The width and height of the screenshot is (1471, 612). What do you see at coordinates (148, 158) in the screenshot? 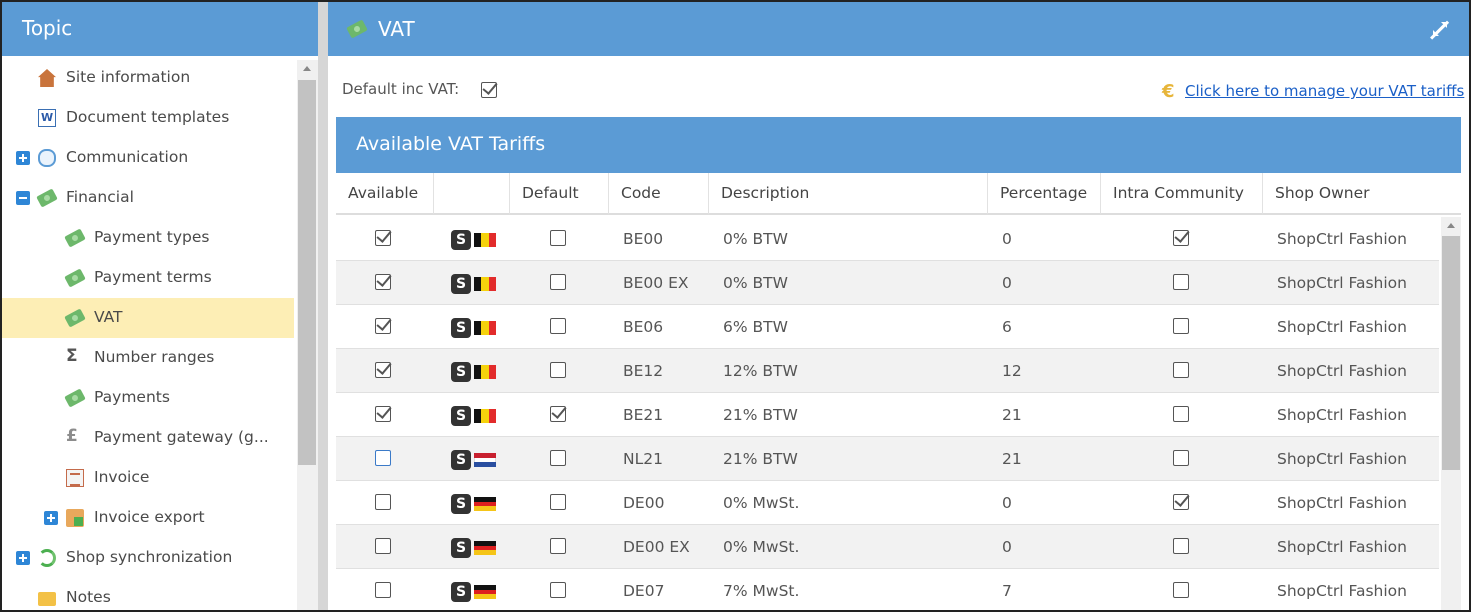
I see `tree-item-communication: Communication` at bounding box center [148, 158].